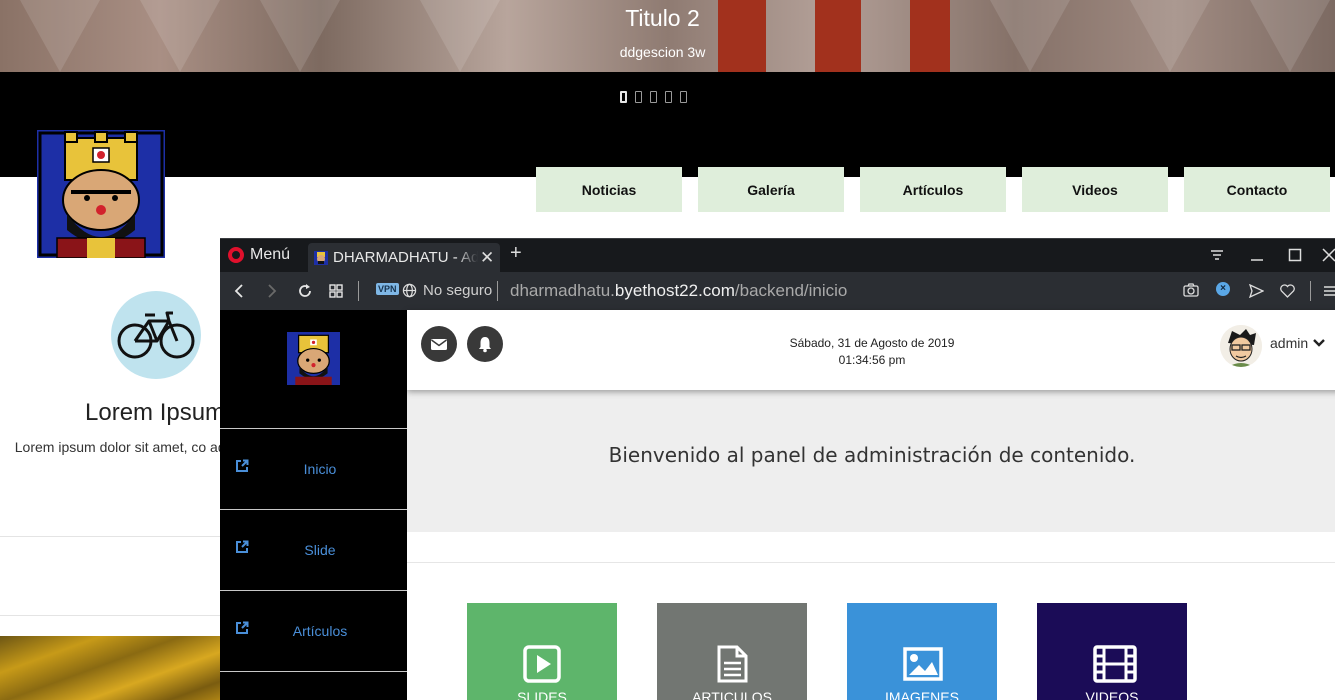  What do you see at coordinates (771, 189) in the screenshot?
I see `nav-galeria: Galería` at bounding box center [771, 189].